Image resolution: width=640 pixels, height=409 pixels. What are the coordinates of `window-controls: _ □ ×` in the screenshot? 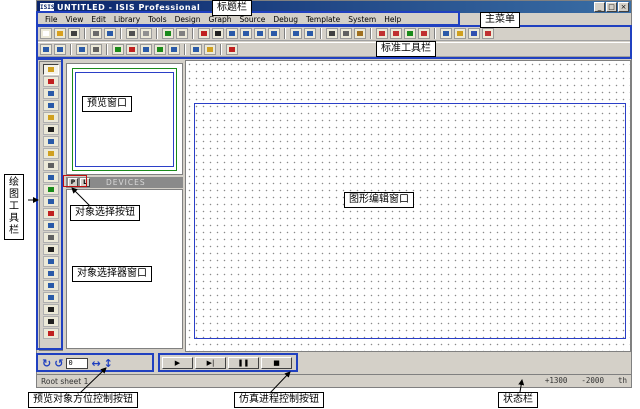 It's located at (611, 7).